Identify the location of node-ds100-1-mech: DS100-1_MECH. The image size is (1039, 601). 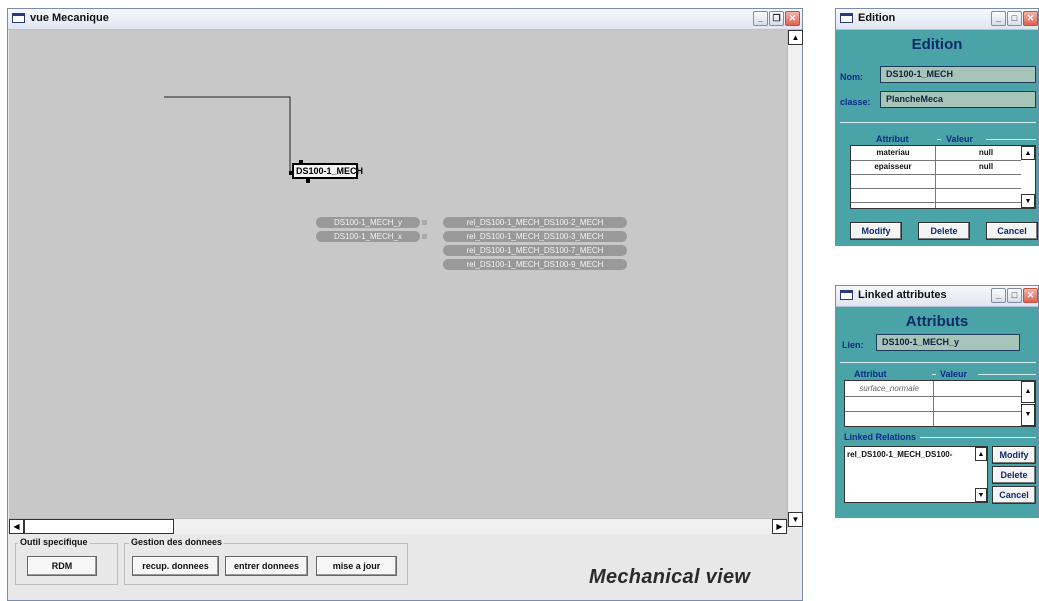
(327, 171).